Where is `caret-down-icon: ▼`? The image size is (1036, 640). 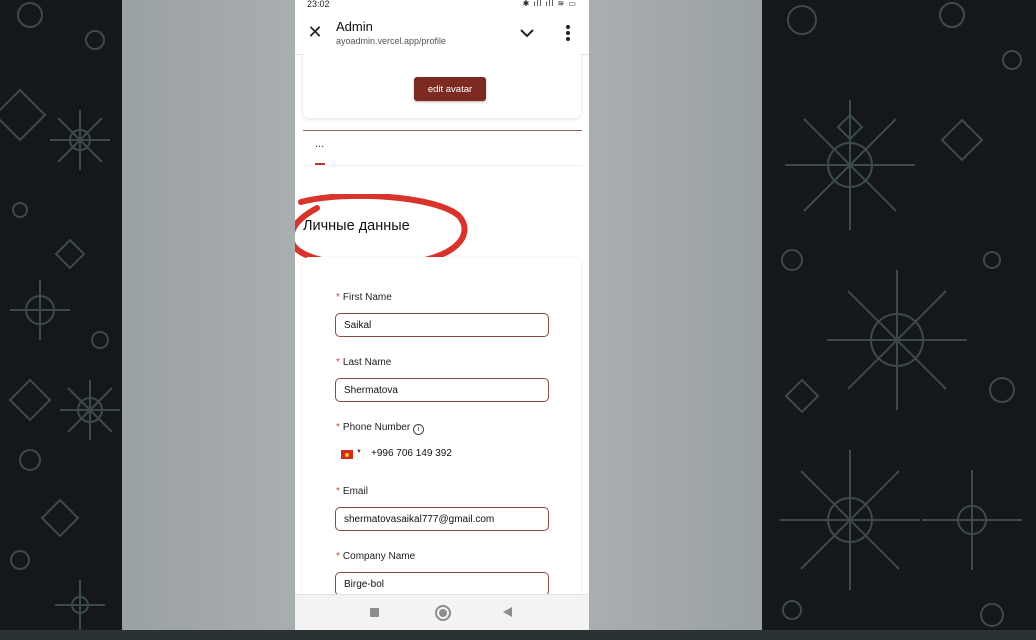
caret-down-icon: ▼ is located at coordinates (359, 452).